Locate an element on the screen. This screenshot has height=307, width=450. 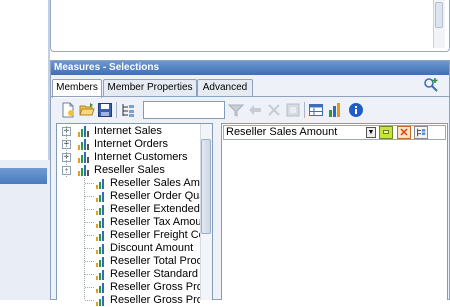
search-input is located at coordinates (184, 110).